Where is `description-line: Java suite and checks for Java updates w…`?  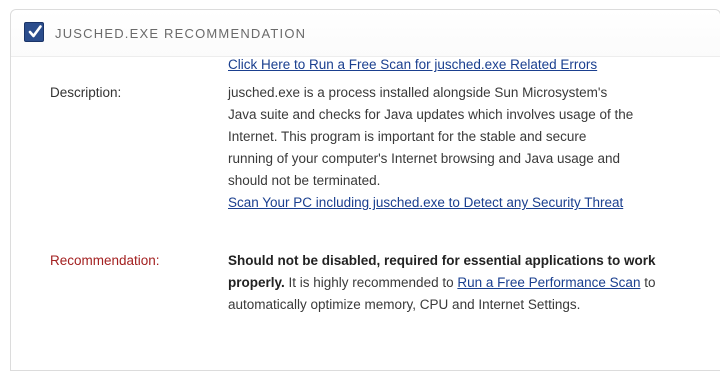 description-line: Java suite and checks for Java updates w… is located at coordinates (431, 114).